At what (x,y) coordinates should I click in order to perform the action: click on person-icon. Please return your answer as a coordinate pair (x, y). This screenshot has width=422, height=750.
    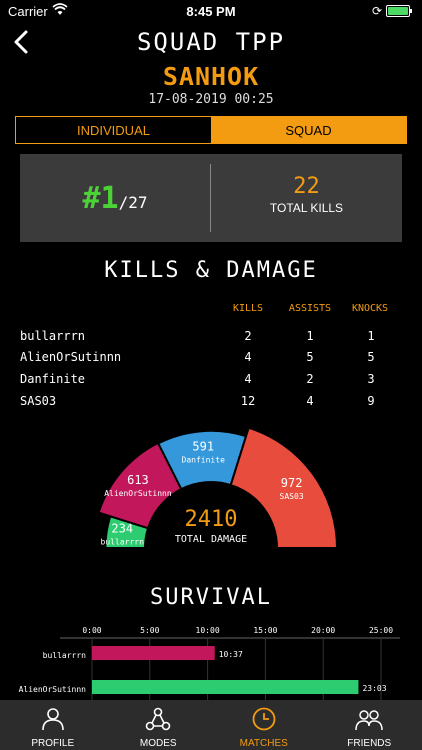
    Looking at the image, I should click on (52, 719).